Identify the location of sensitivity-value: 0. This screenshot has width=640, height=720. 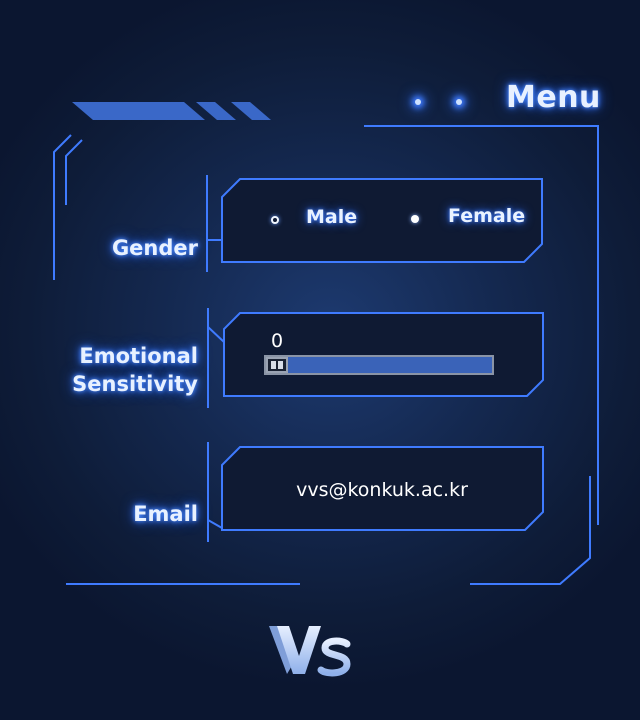
(277, 341).